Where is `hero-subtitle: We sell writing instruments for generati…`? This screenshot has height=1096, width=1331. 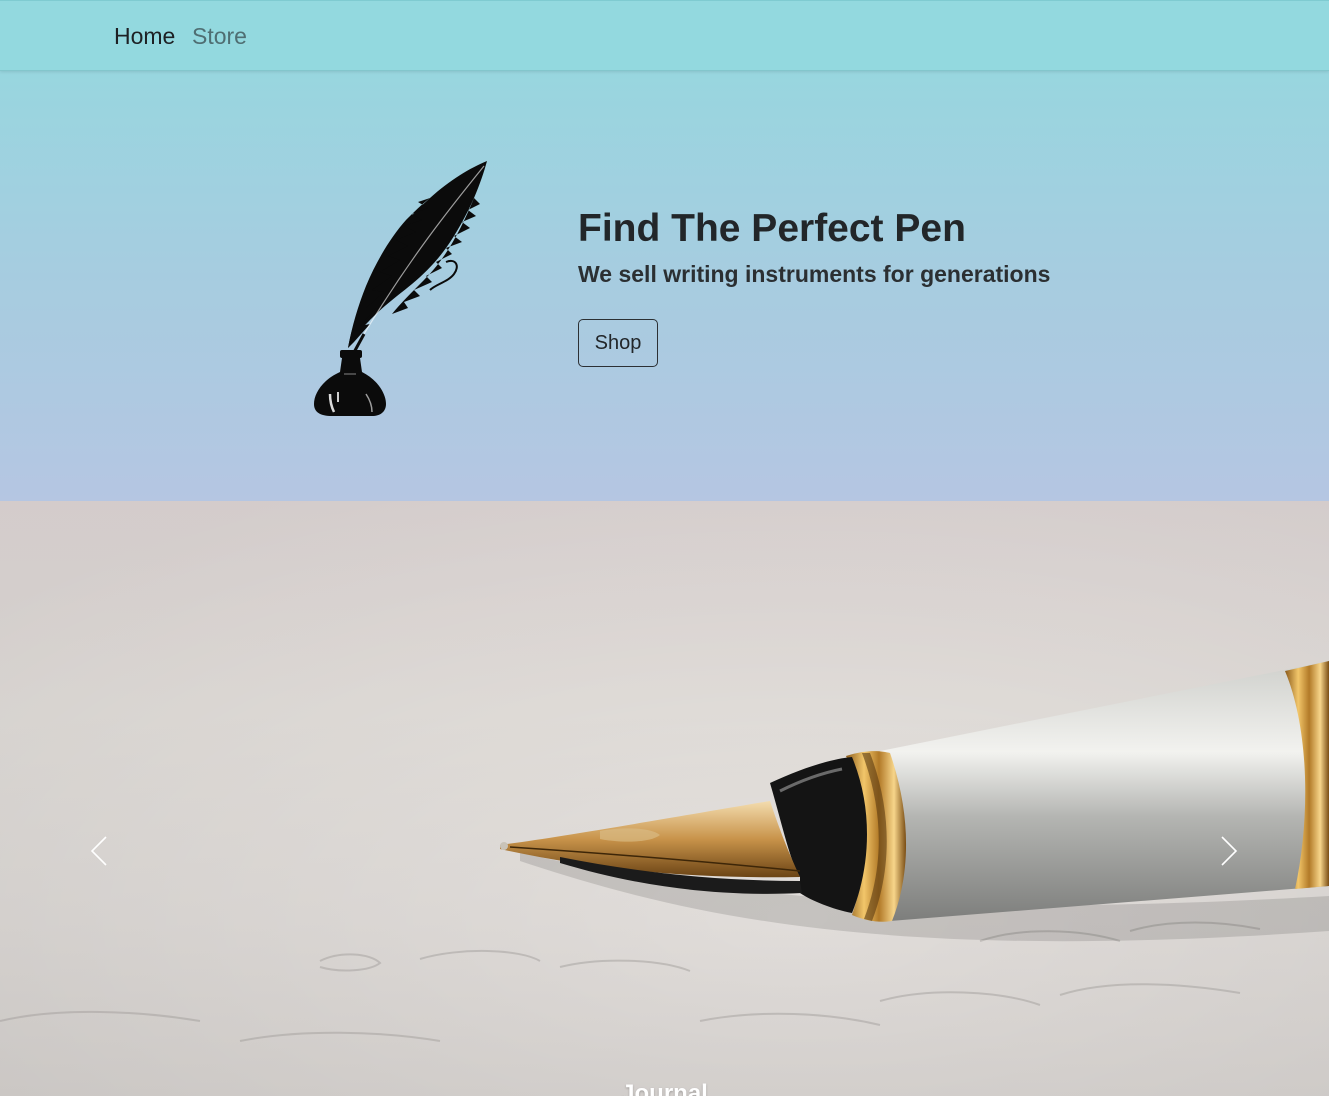 hero-subtitle: We sell writing instruments for generati… is located at coordinates (814, 274).